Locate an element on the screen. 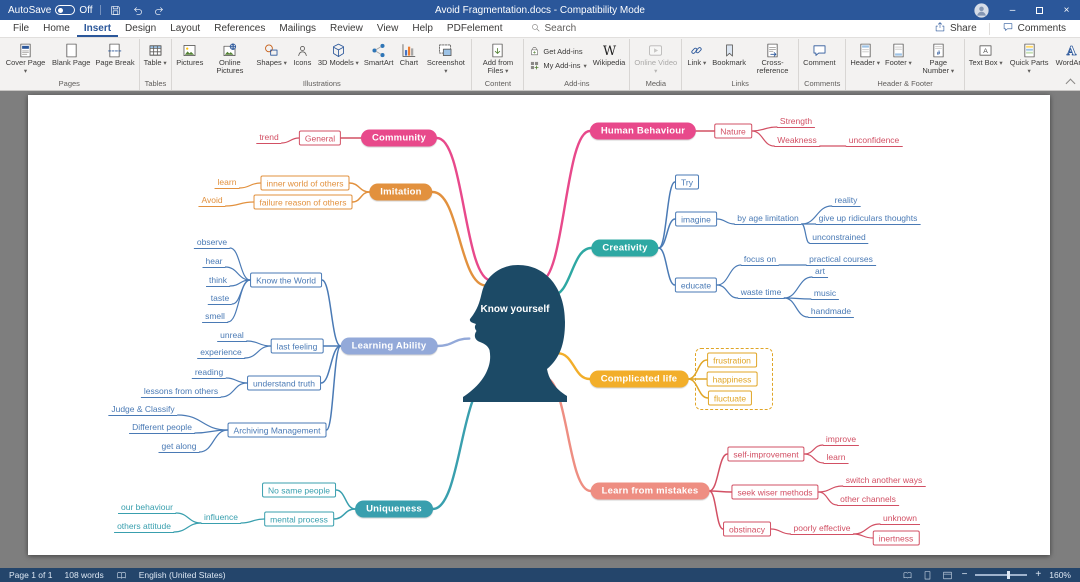  share-button: Share is located at coordinates (955, 28).